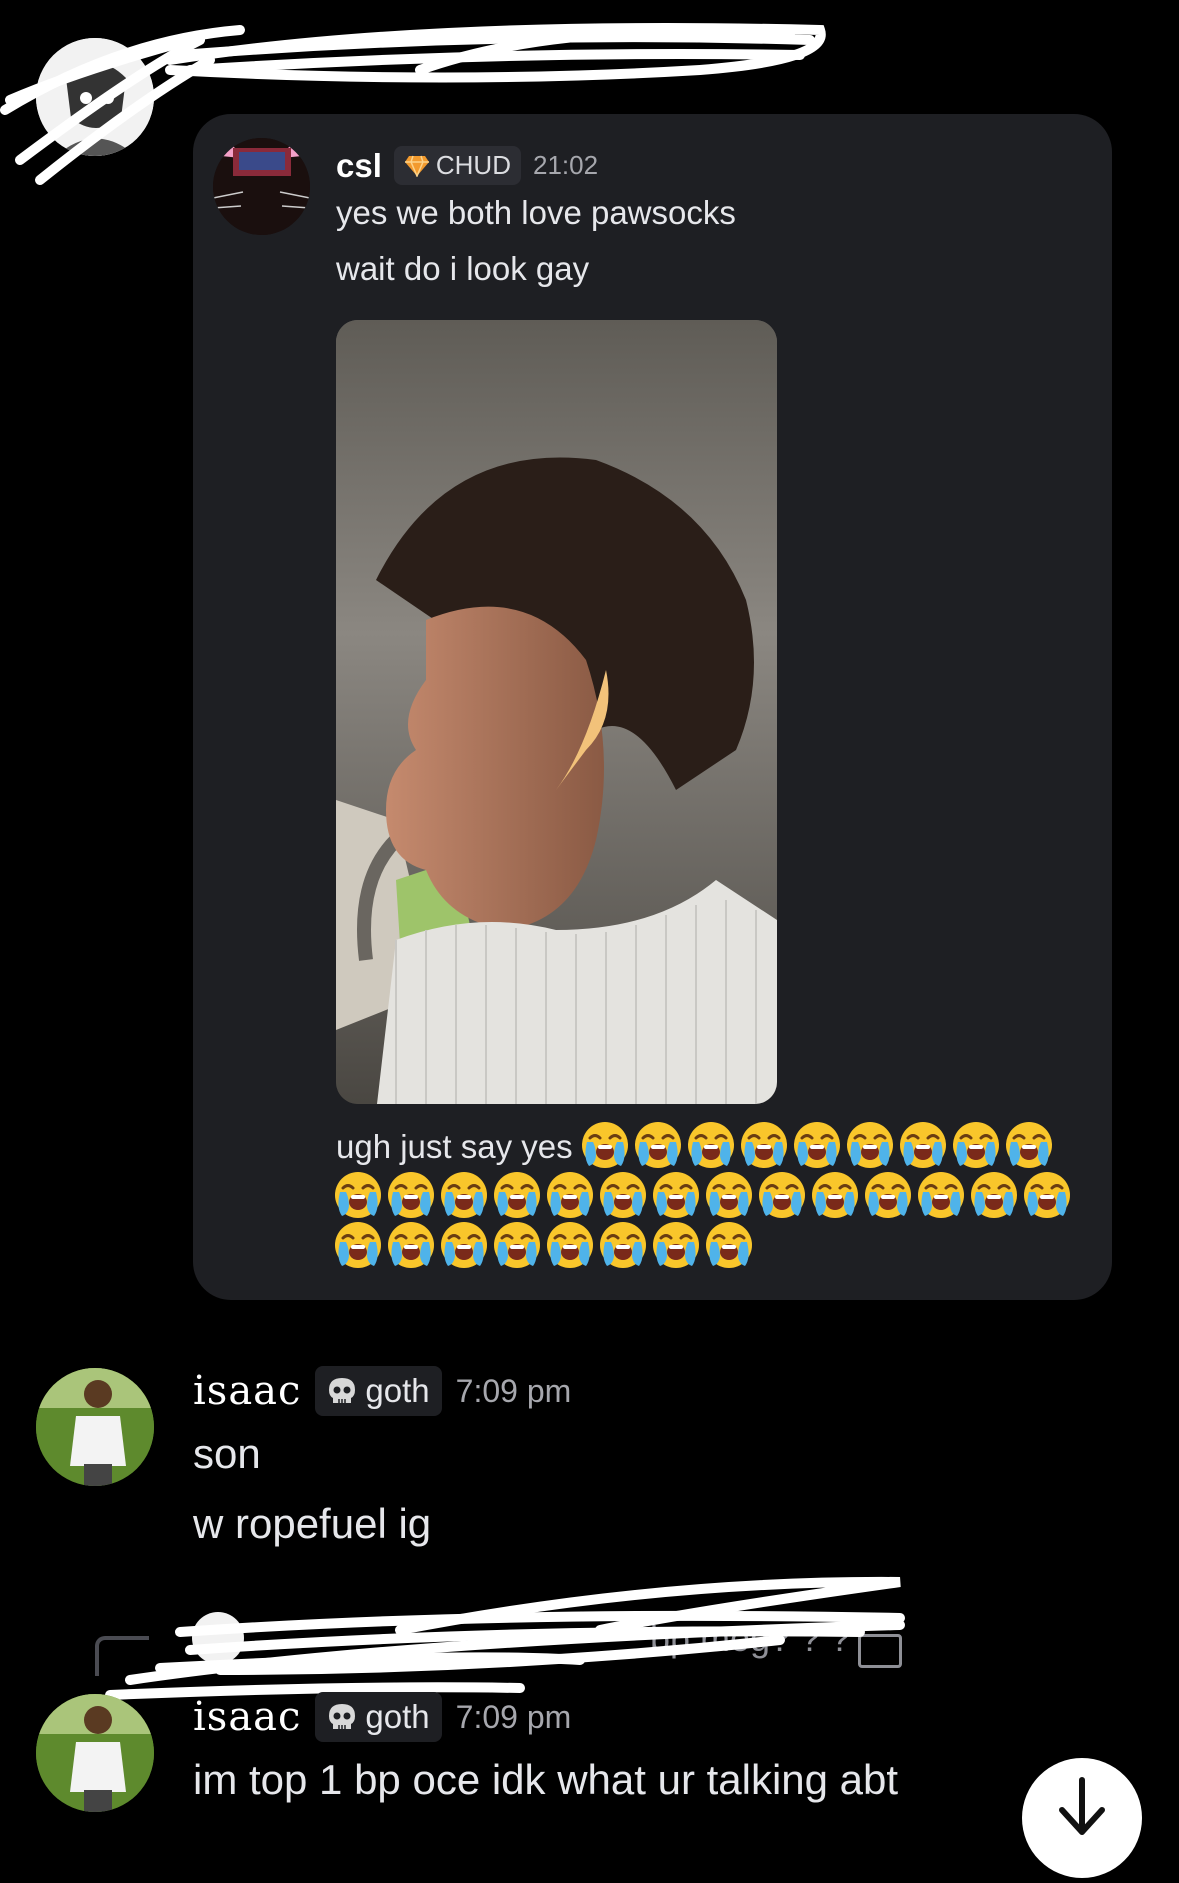  I want to click on arrow-down-icon, so click(1082, 1806).